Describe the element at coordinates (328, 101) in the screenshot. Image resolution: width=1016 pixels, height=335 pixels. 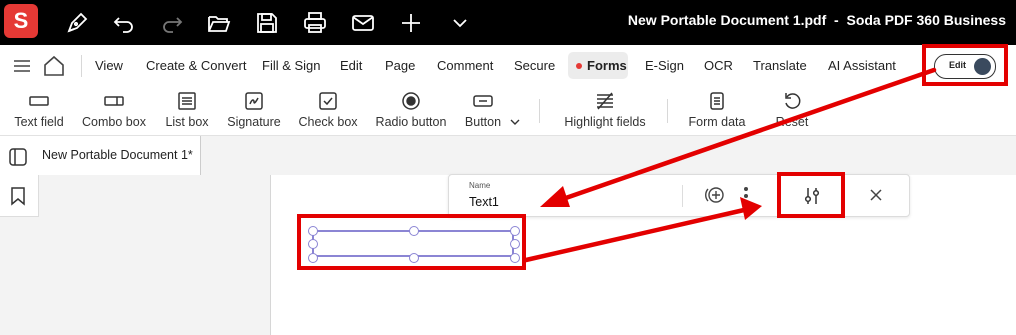
I see `check-box-icon` at that location.